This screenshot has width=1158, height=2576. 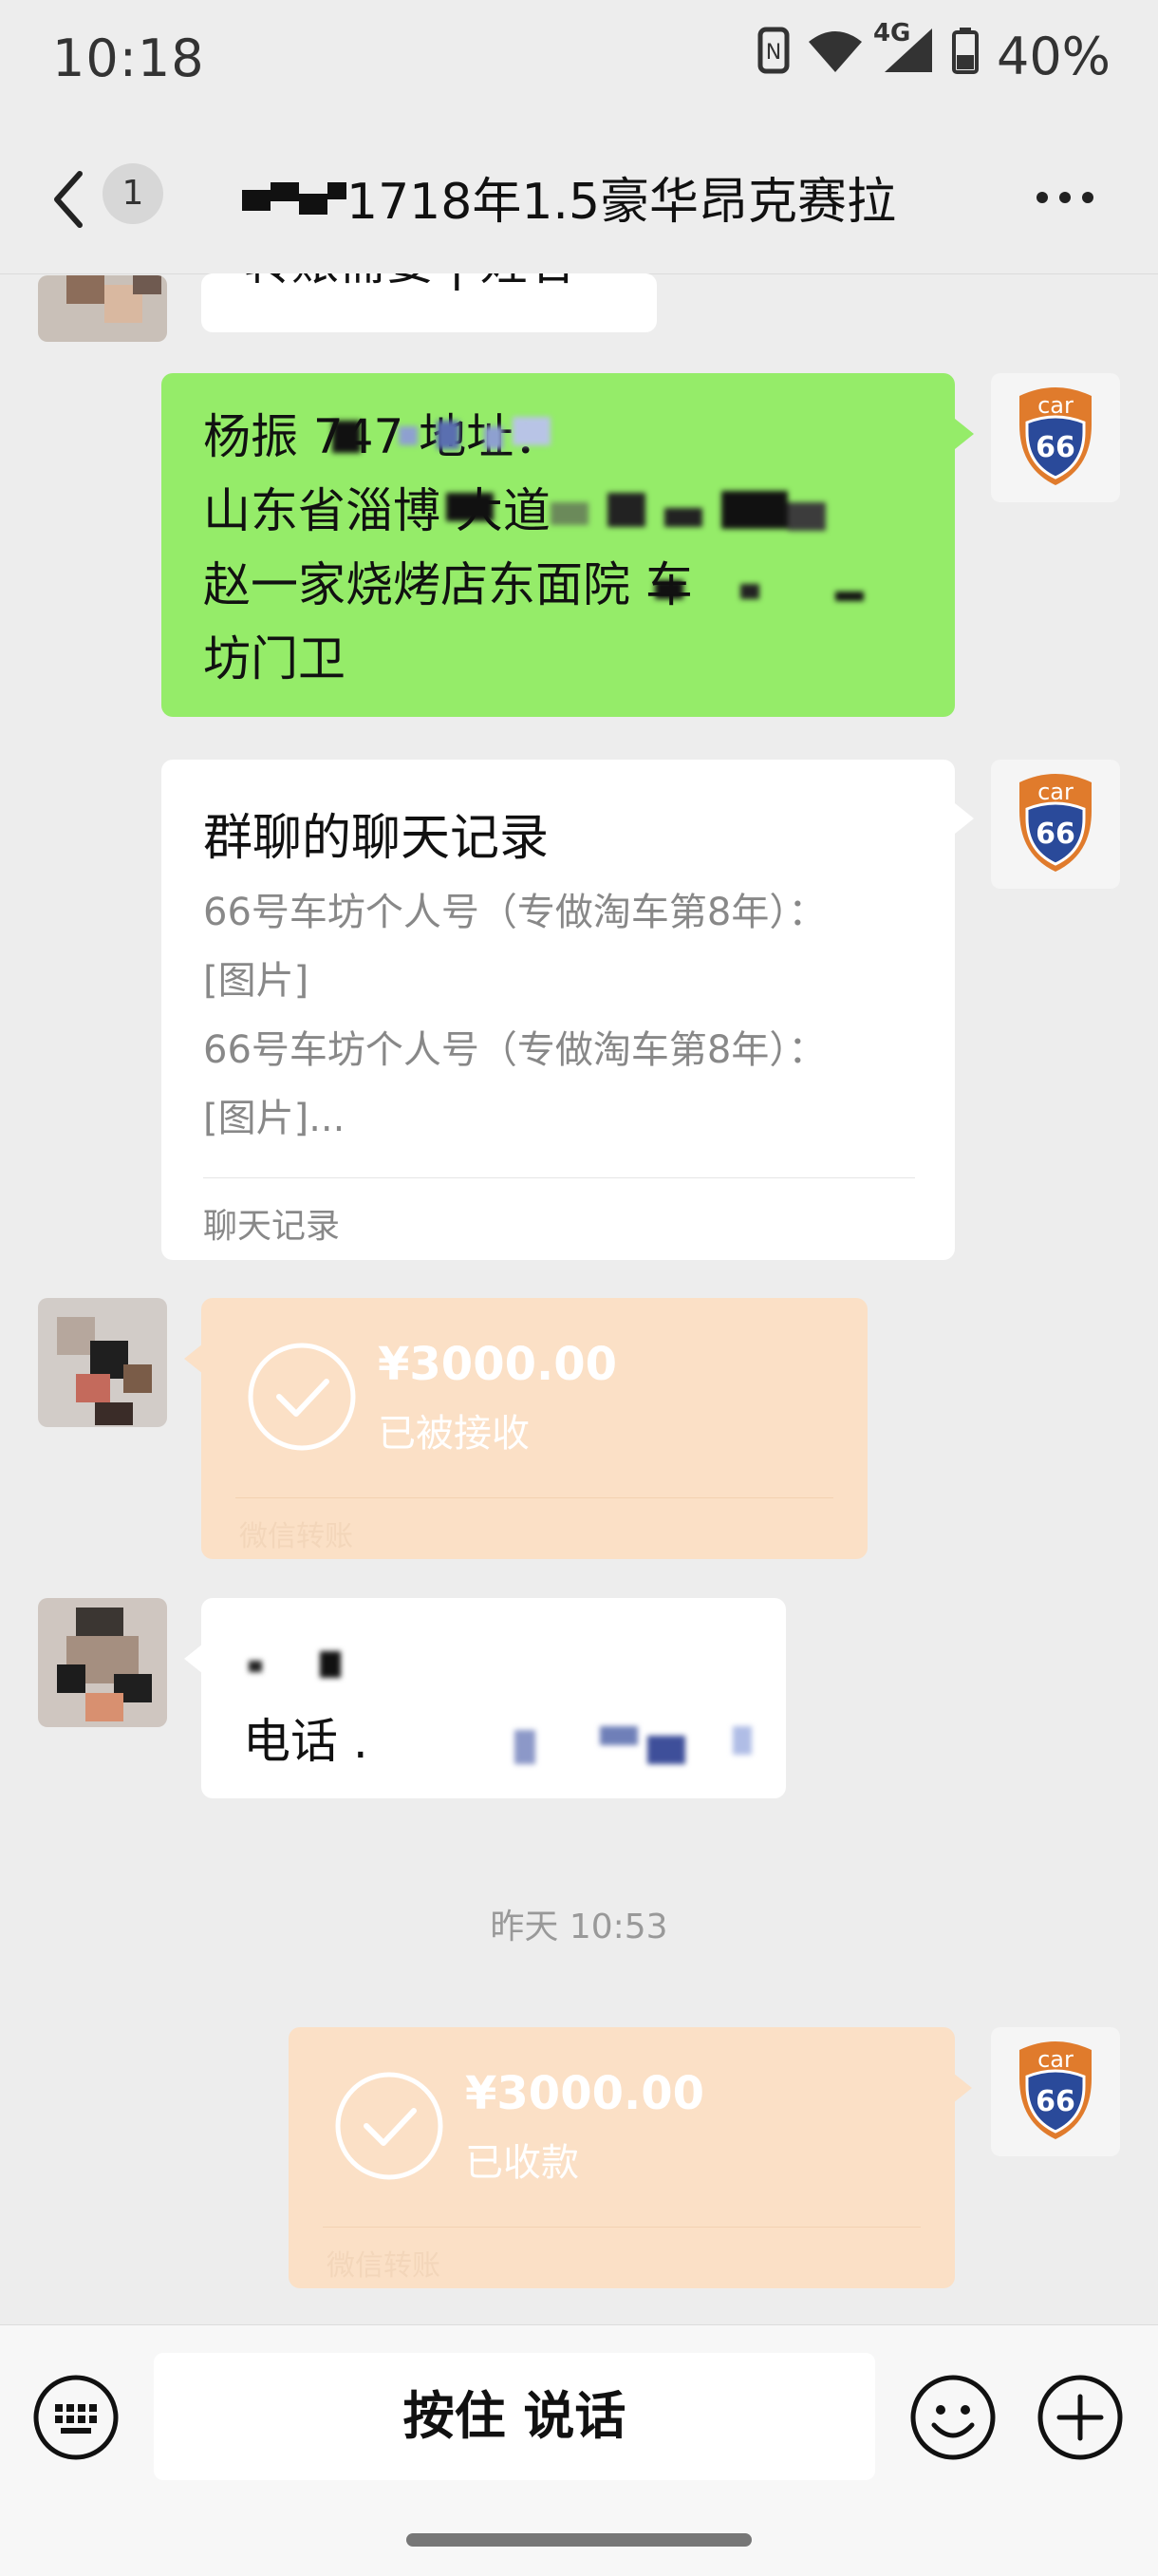 I want to click on back-button, so click(x=68, y=199).